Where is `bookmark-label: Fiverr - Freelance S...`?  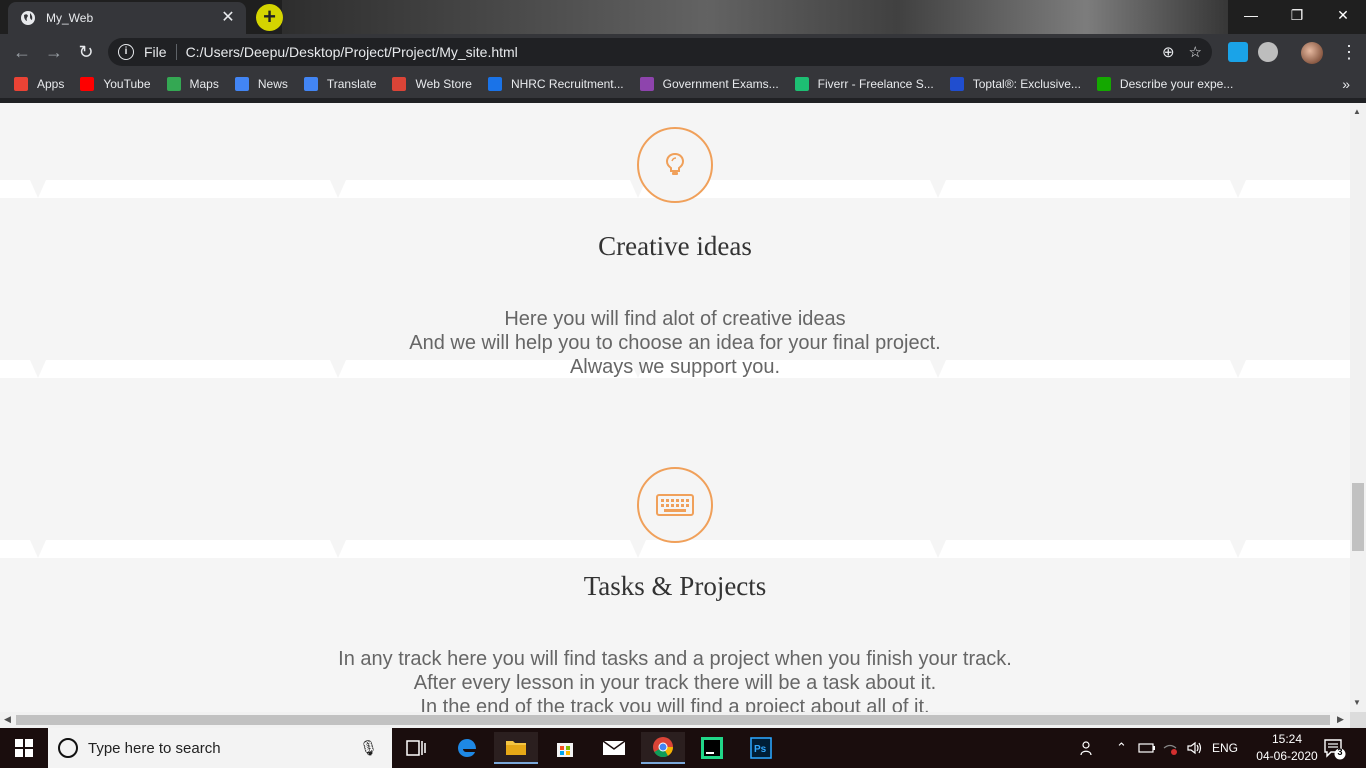 bookmark-label: Fiverr - Freelance S... is located at coordinates (875, 84).